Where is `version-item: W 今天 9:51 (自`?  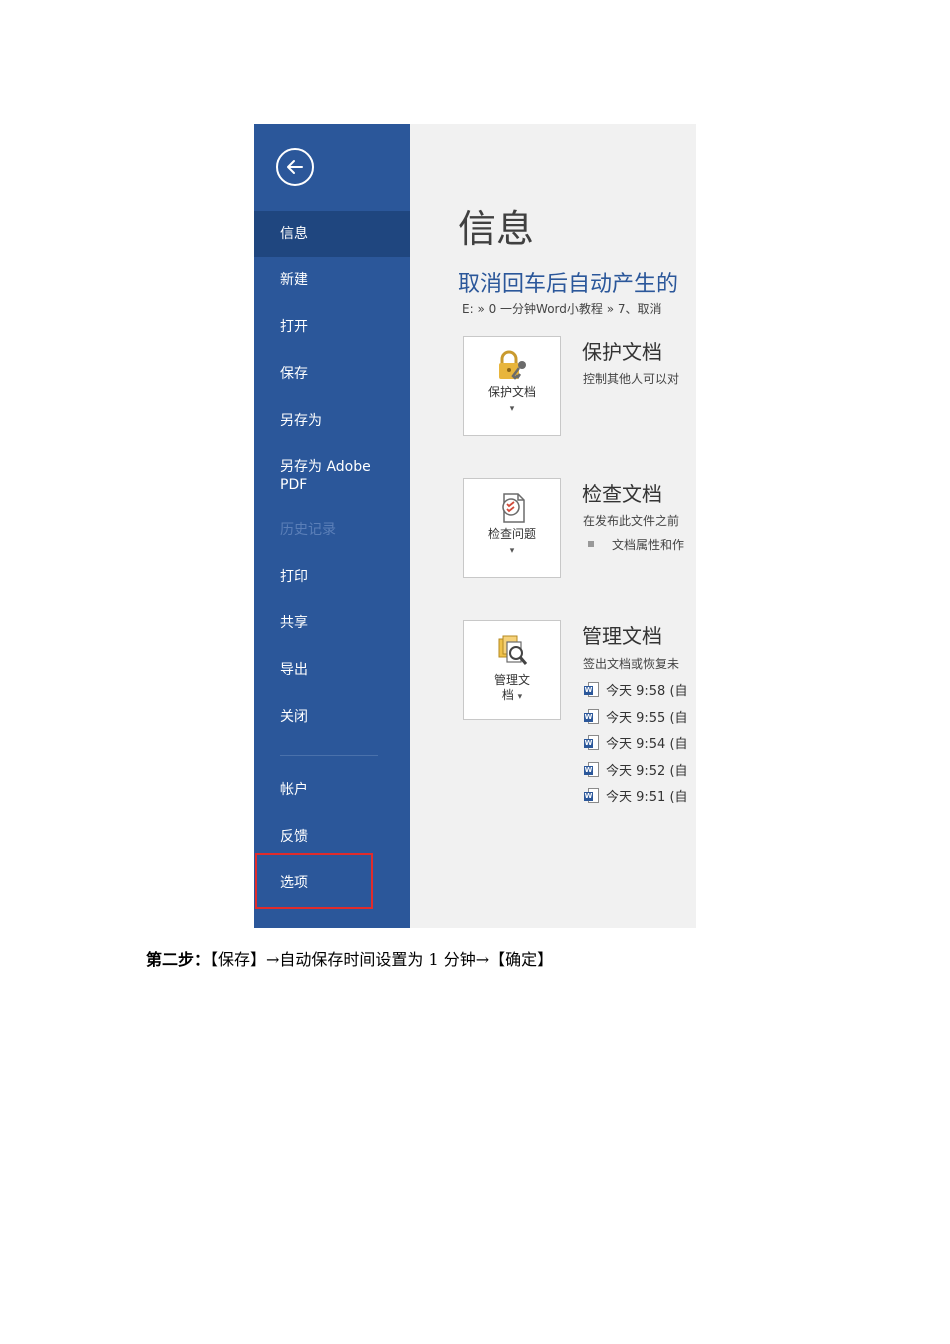
version-item: W 今天 9:51 (自 is located at coordinates (636, 795).